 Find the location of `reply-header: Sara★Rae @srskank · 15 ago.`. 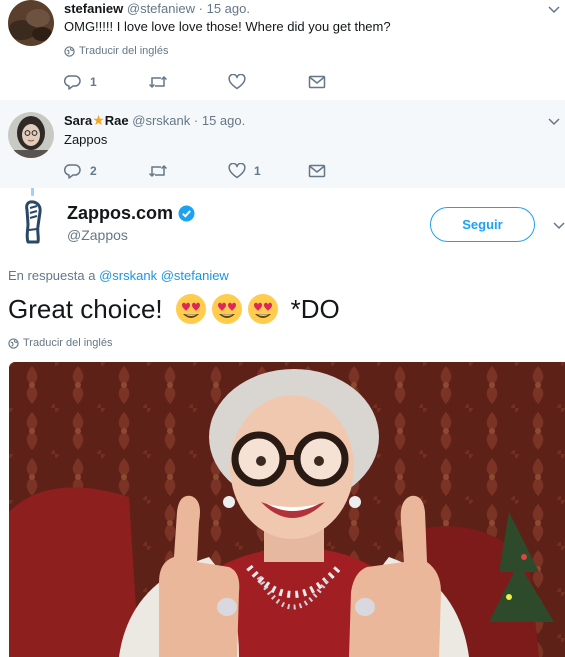

reply-header: Sara★Rae @srskank · 15 ago. is located at coordinates (154, 120).